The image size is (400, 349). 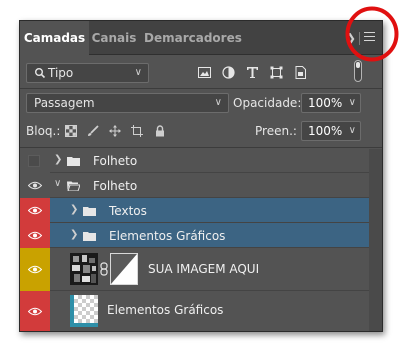 What do you see at coordinates (54, 38) in the screenshot?
I see `tab-layers: Camadas` at bounding box center [54, 38].